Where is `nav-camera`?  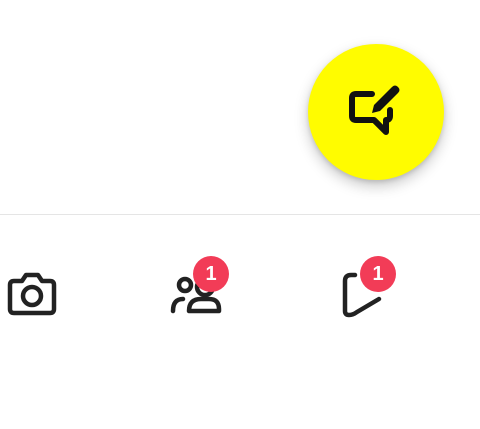 nav-camera is located at coordinates (32, 295).